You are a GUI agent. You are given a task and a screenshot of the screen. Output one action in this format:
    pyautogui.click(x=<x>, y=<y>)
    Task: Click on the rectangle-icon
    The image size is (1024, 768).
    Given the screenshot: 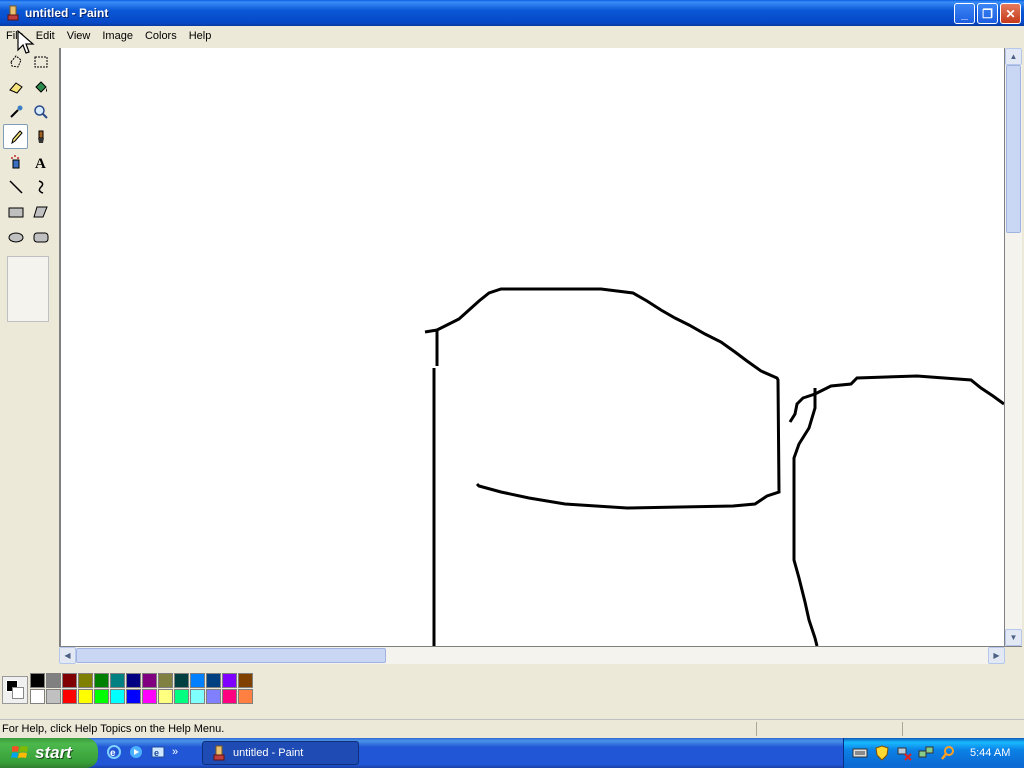 What is the action you would take?
    pyautogui.click(x=15, y=212)
    